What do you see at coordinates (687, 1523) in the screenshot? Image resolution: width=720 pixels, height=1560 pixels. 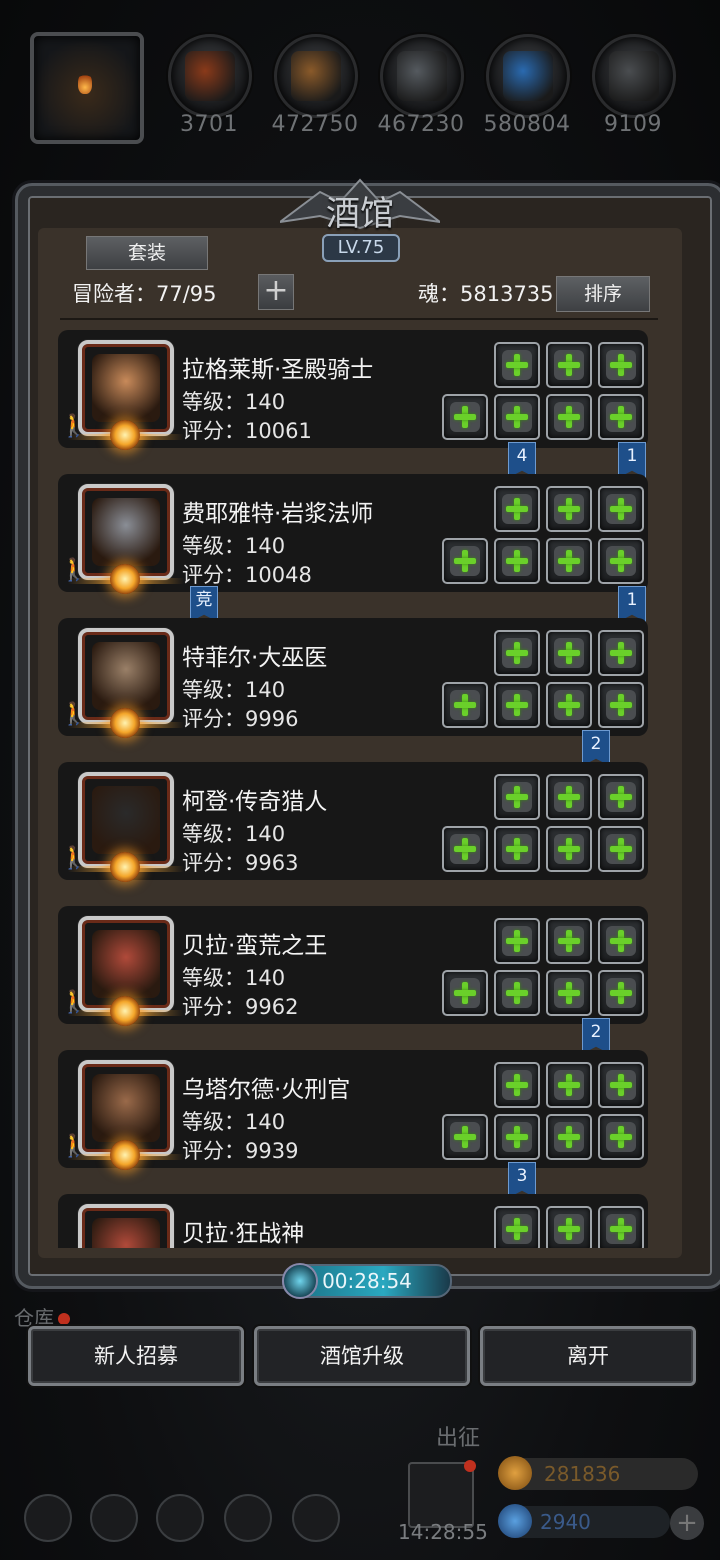 I see `add-gems-button: +` at bounding box center [687, 1523].